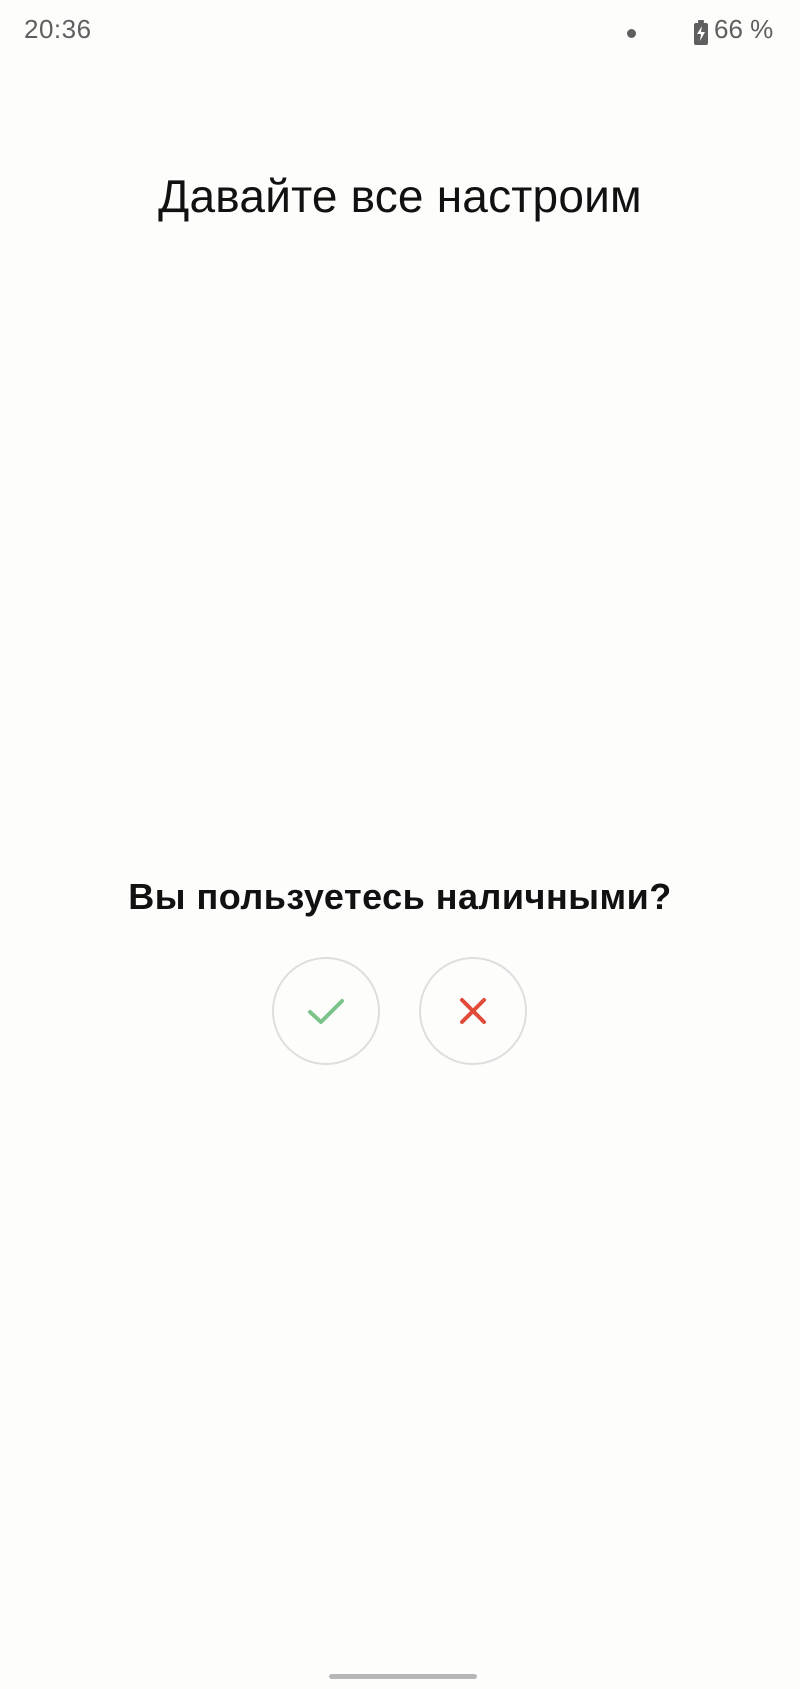 The height and width of the screenshot is (1689, 800). What do you see at coordinates (400, 195) in the screenshot?
I see `page-title: Давайте все настроим` at bounding box center [400, 195].